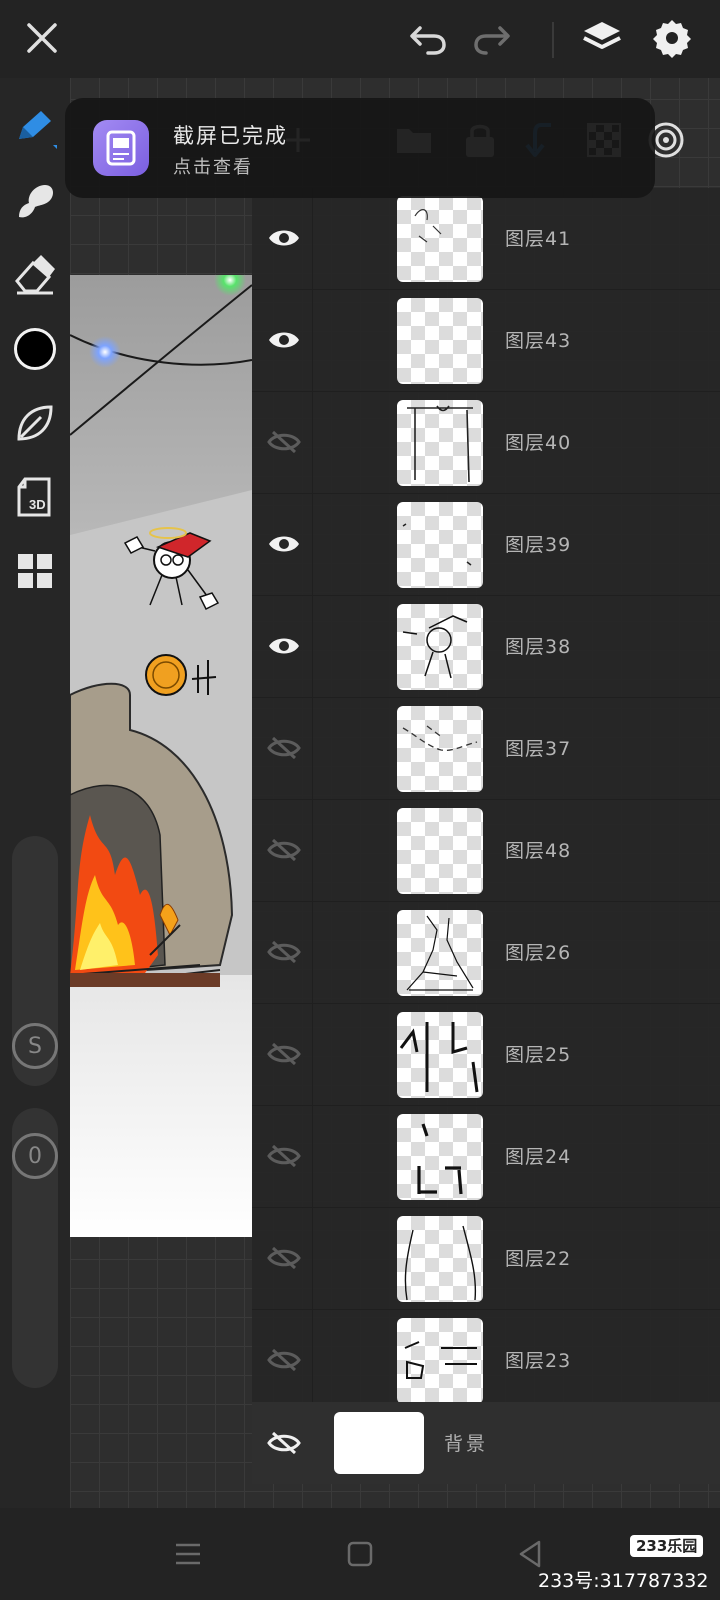  Describe the element at coordinates (360, 1554) in the screenshot. I see `home-nav-icon` at that location.